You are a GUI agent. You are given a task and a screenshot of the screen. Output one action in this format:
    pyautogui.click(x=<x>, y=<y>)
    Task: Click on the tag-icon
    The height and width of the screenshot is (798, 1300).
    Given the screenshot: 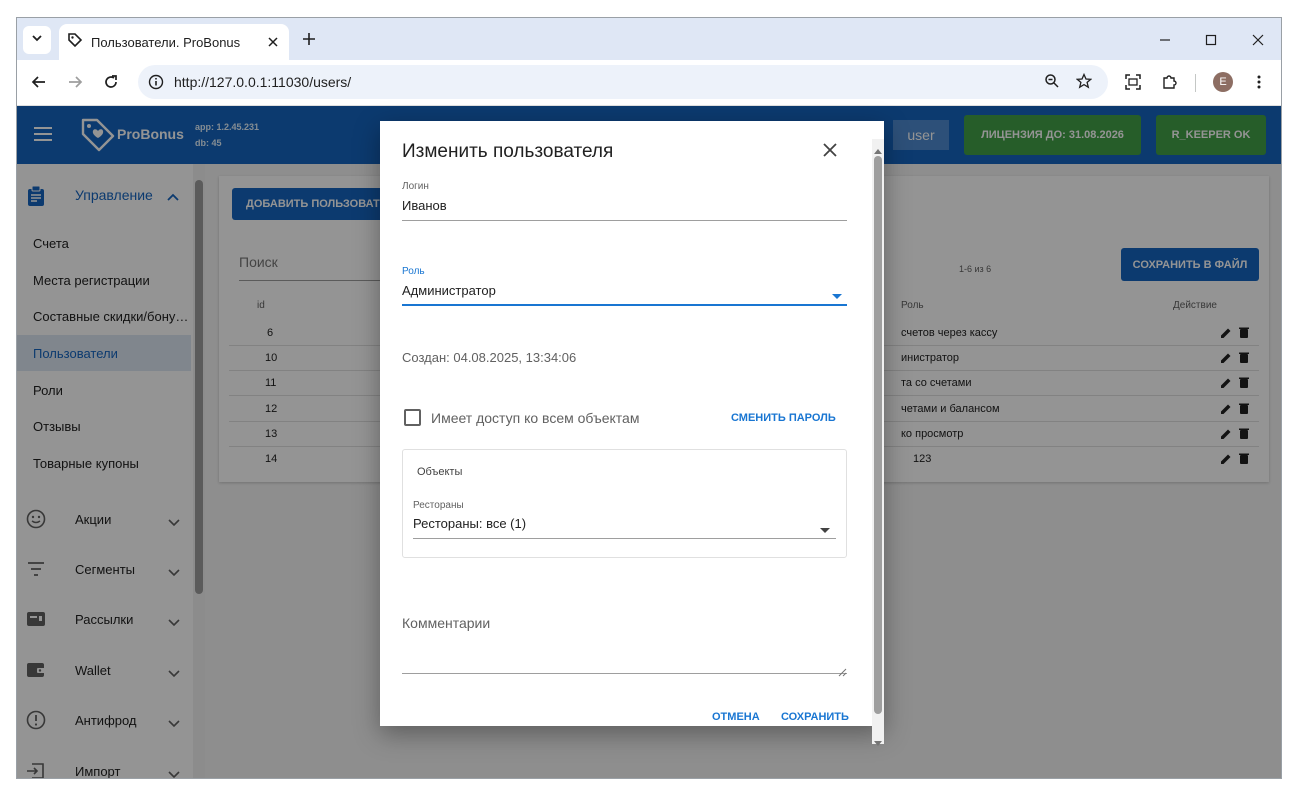 What is the action you would take?
    pyautogui.click(x=75, y=42)
    